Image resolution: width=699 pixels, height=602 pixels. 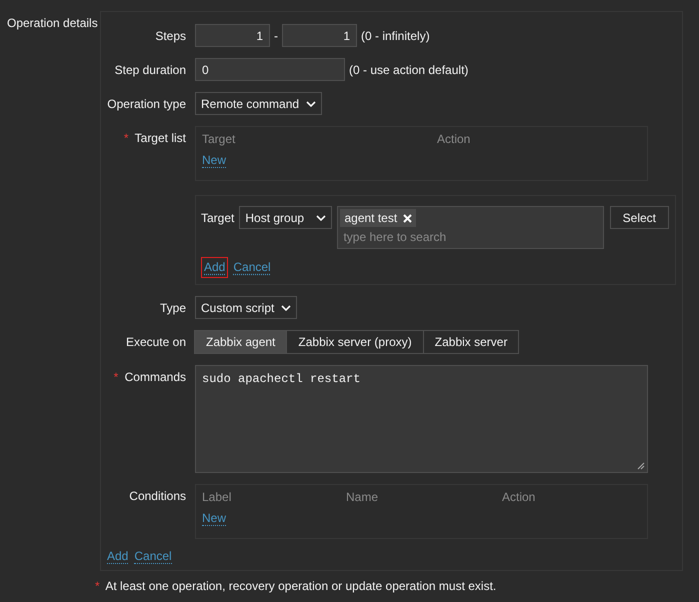 What do you see at coordinates (170, 36) in the screenshot?
I see `field-label: Steps` at bounding box center [170, 36].